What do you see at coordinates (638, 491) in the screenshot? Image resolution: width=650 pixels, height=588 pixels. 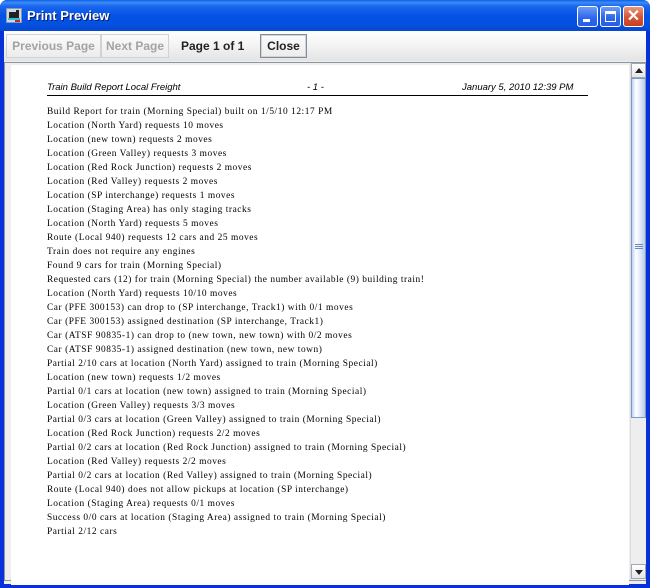 I see `scrollbar-track` at bounding box center [638, 491].